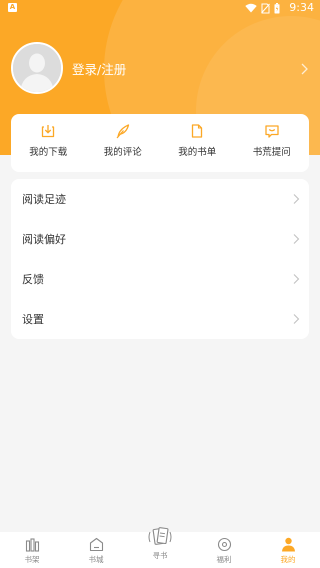  Describe the element at coordinates (272, 131) in the screenshot. I see `chat-bubble-icon` at that location.